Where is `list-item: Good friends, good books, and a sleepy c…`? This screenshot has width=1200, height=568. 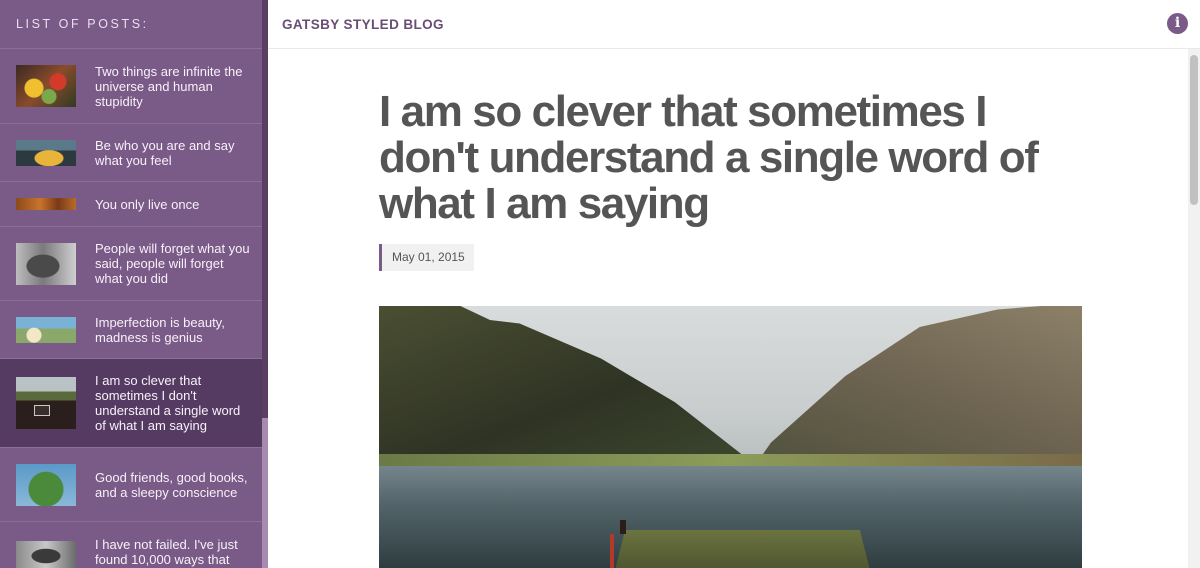 list-item: Good friends, good books, and a sleepy c… is located at coordinates (131, 485).